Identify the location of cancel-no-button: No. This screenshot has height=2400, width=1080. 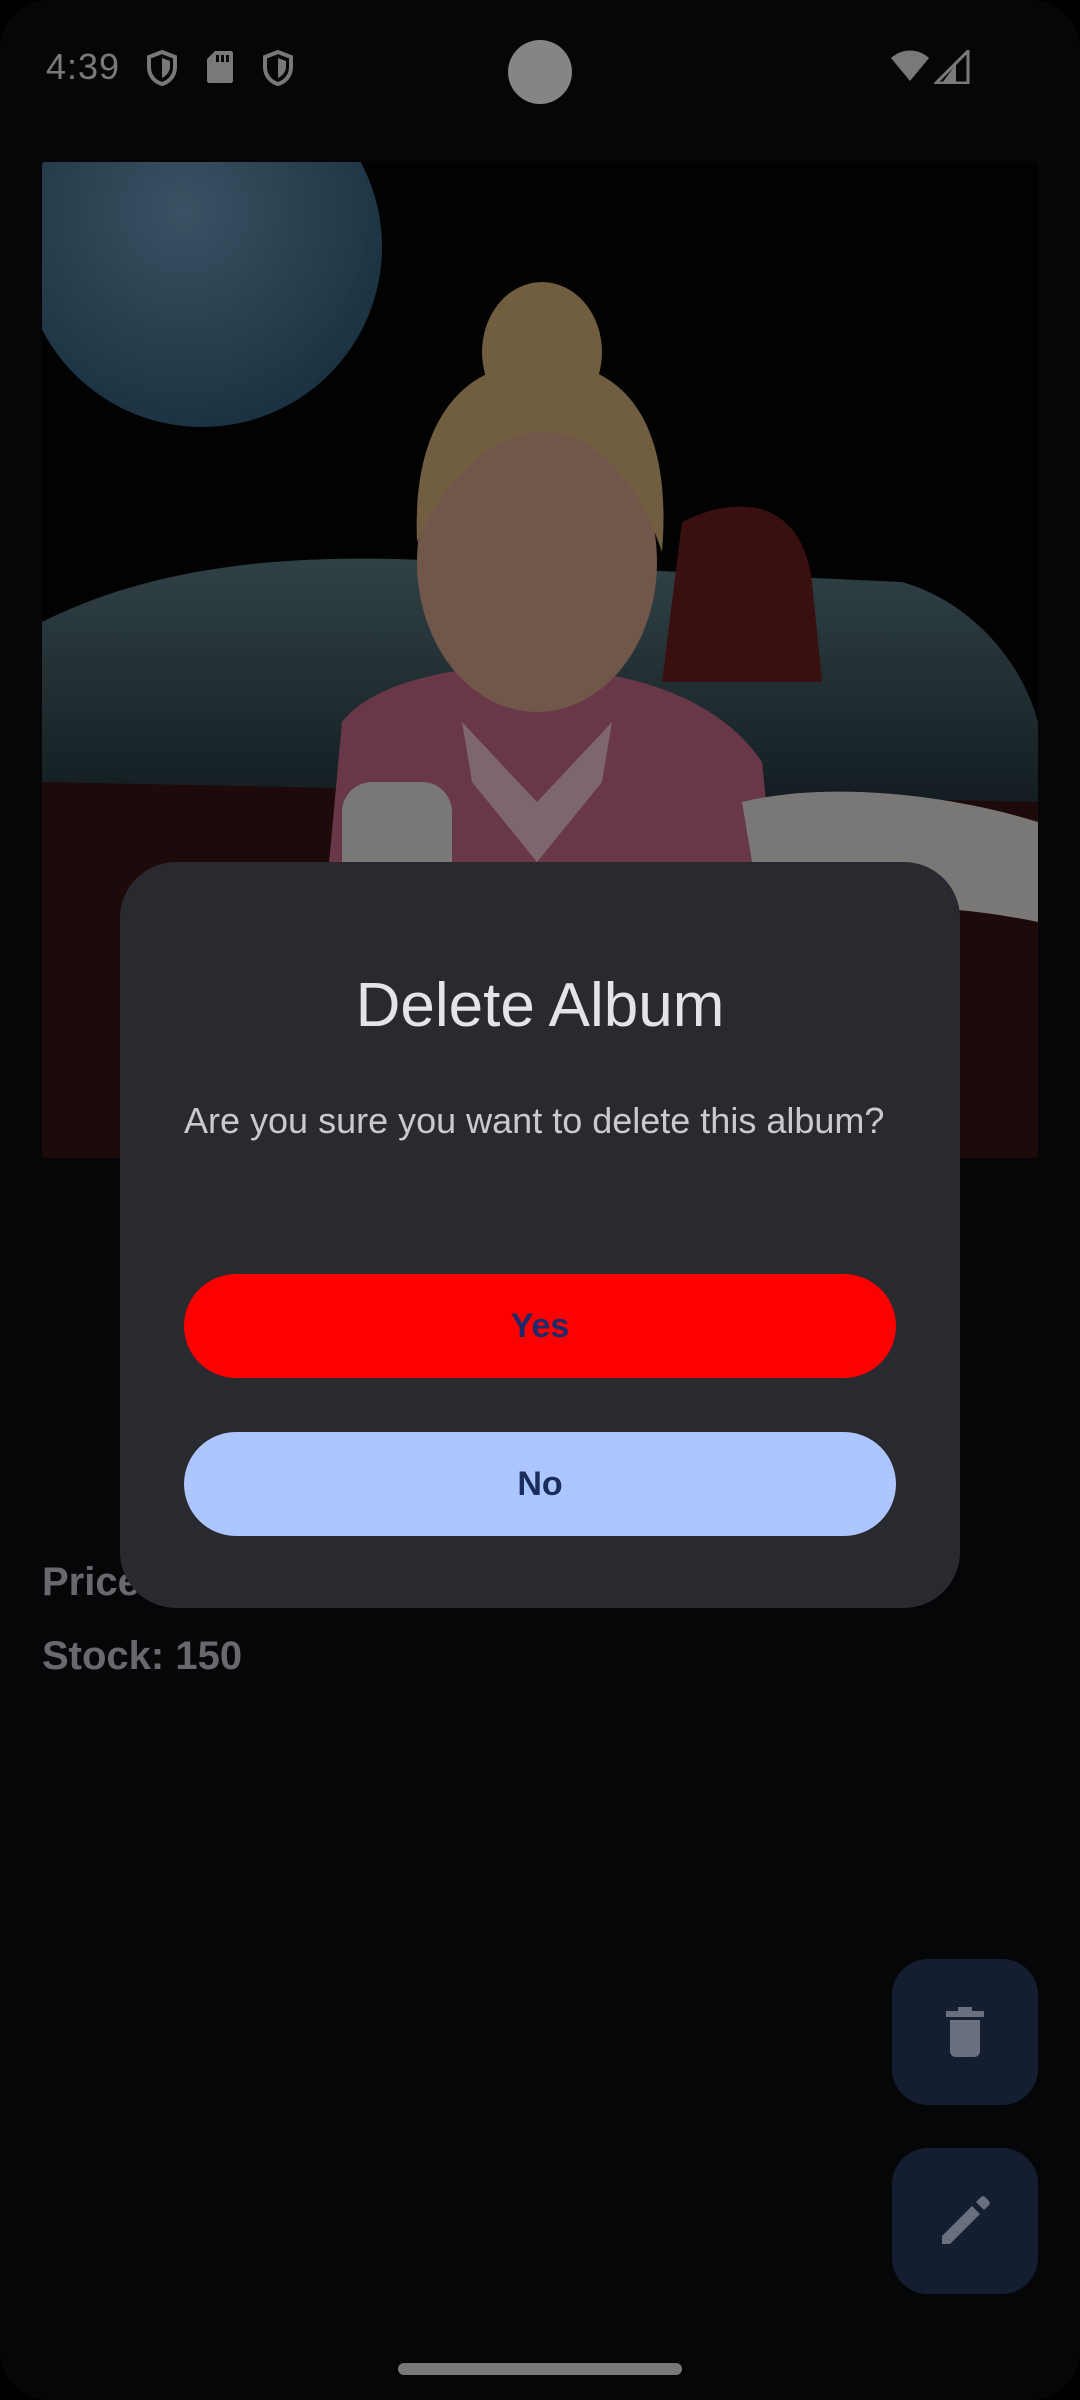
(540, 1484).